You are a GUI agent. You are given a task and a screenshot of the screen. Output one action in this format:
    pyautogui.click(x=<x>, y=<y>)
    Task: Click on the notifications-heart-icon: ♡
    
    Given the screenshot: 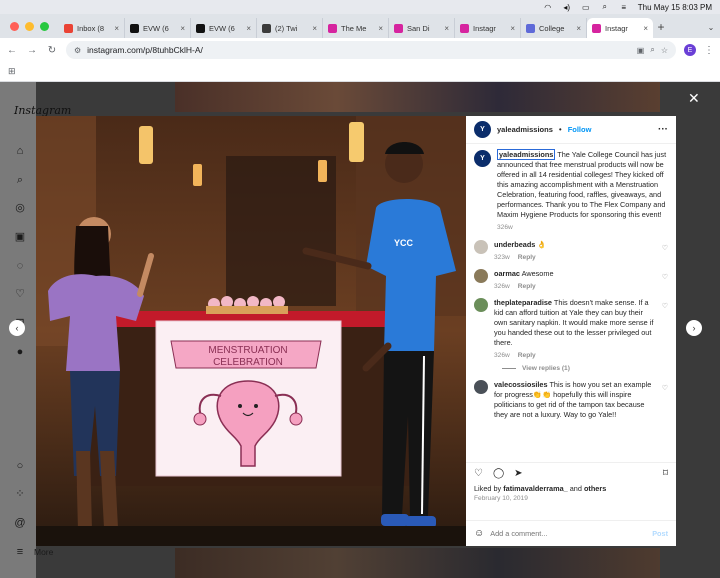 What is the action you would take?
    pyautogui.click(x=20, y=294)
    